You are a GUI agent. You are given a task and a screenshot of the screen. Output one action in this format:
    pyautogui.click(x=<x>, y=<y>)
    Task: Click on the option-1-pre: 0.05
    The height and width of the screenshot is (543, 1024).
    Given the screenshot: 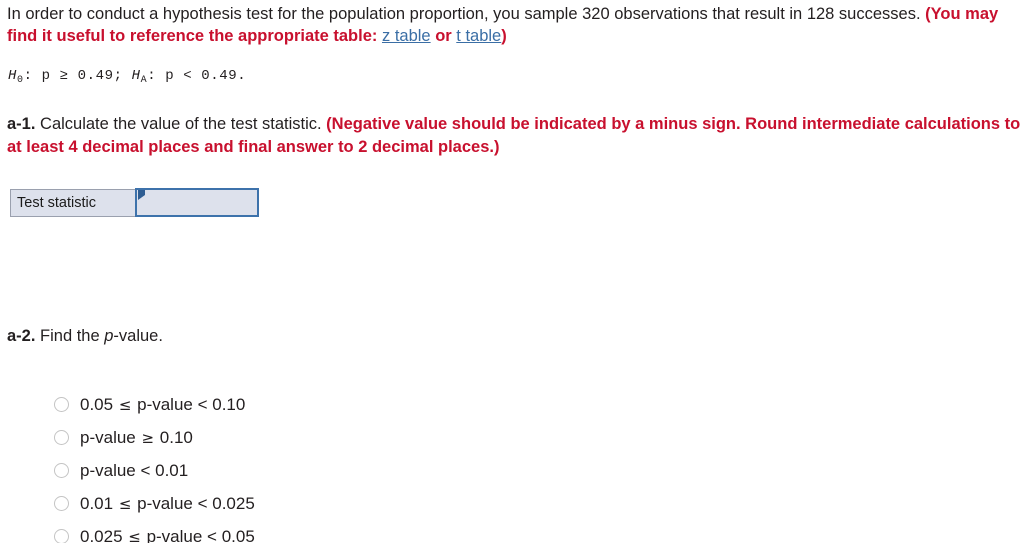 What is the action you would take?
    pyautogui.click(x=99, y=404)
    